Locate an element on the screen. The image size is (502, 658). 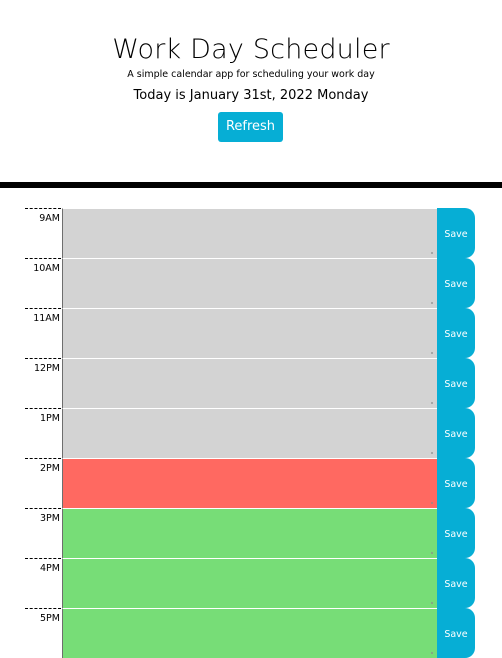
time-block-row: 10AM Save is located at coordinates (250, 283).